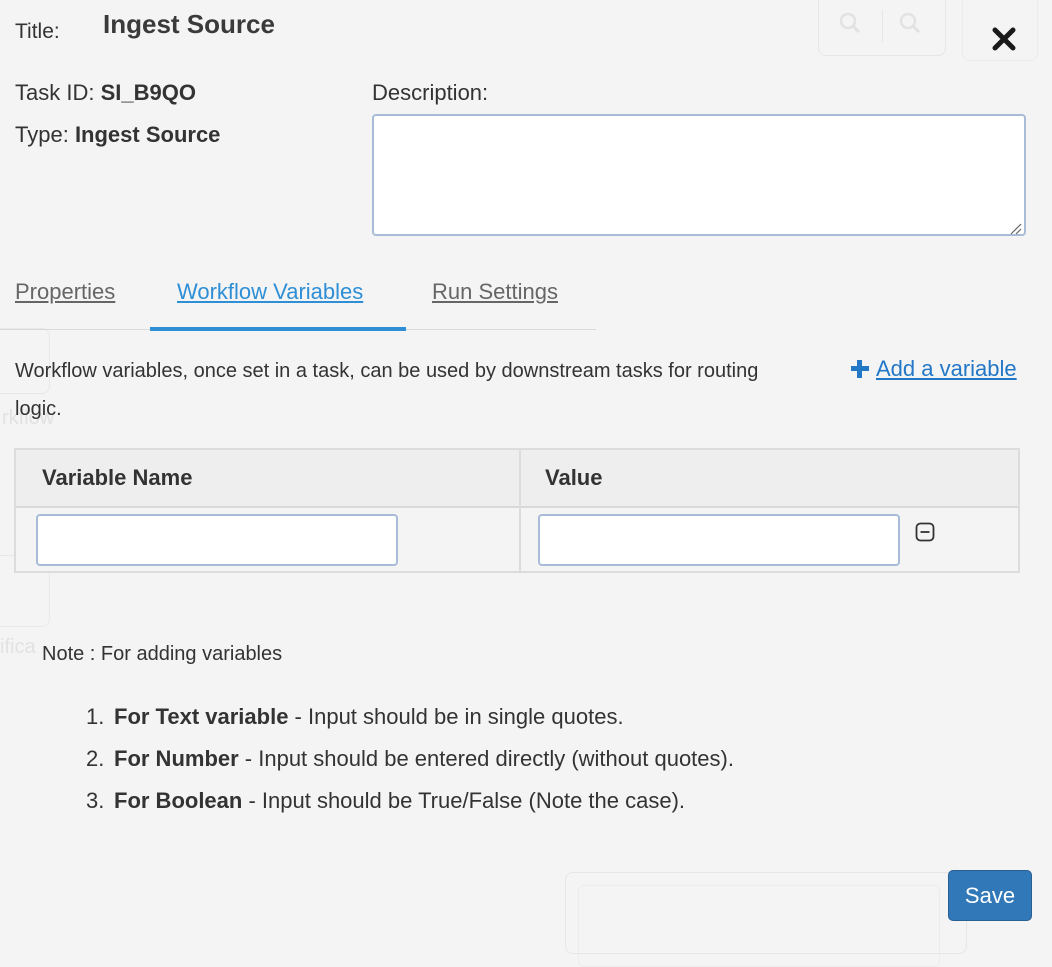  I want to click on tab-workflow-variables: Workflow Variables, so click(270, 292).